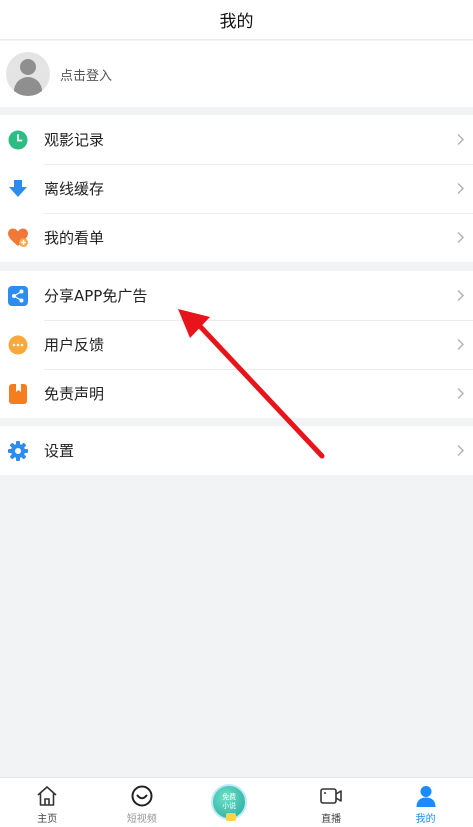 Image resolution: width=473 pixels, height=827 pixels. I want to click on menu-item-label: 离线缓存, so click(74, 189).